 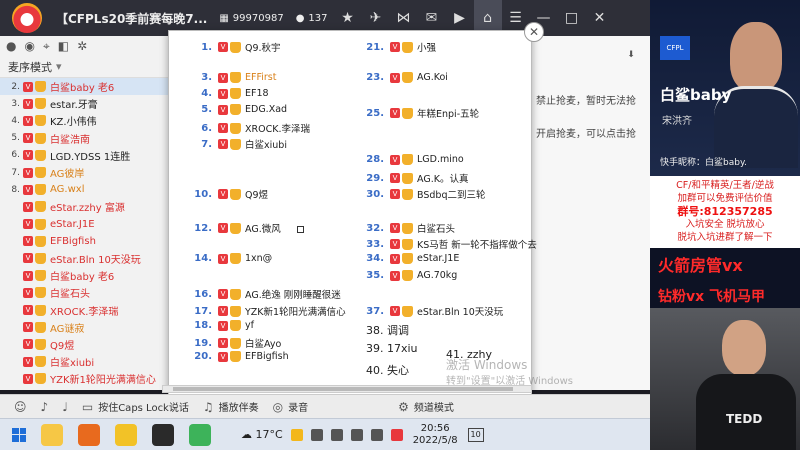 What do you see at coordinates (85, 87) in the screenshot?
I see `mic-queue-row: 2. V 白鲨baby 老6` at bounding box center [85, 87].